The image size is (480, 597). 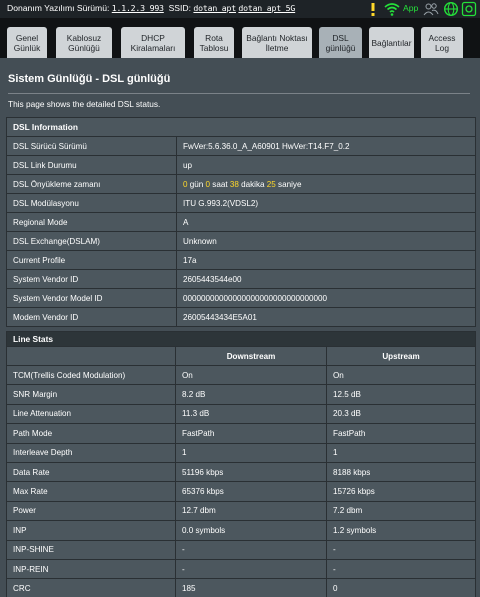 What do you see at coordinates (340, 42) in the screenshot?
I see `tab-dsl-log: DSL günlüğü` at bounding box center [340, 42].